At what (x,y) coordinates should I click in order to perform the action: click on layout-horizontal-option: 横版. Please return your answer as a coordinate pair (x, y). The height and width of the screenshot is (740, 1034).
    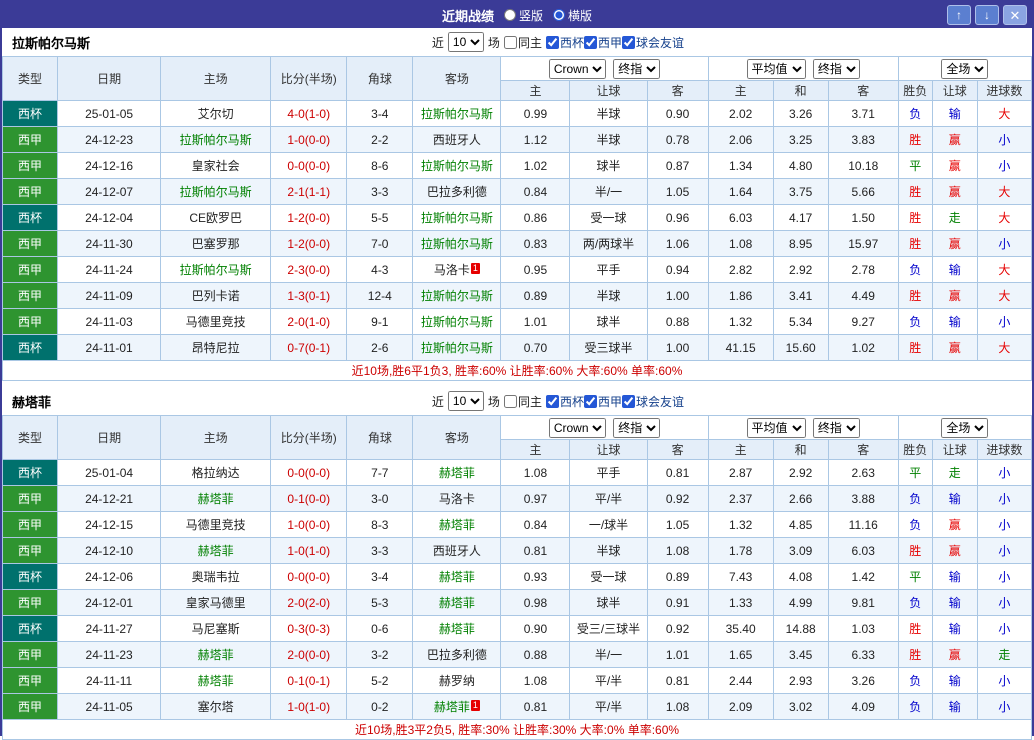
    Looking at the image, I should click on (572, 15).